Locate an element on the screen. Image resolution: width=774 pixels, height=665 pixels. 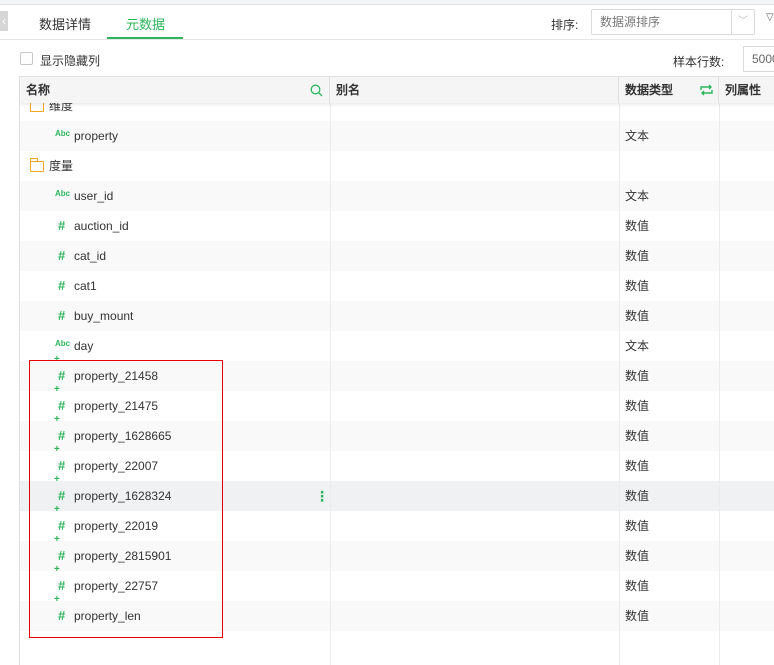
table-header: 名称 别名 数据类型 列属性 is located at coordinates (397, 90).